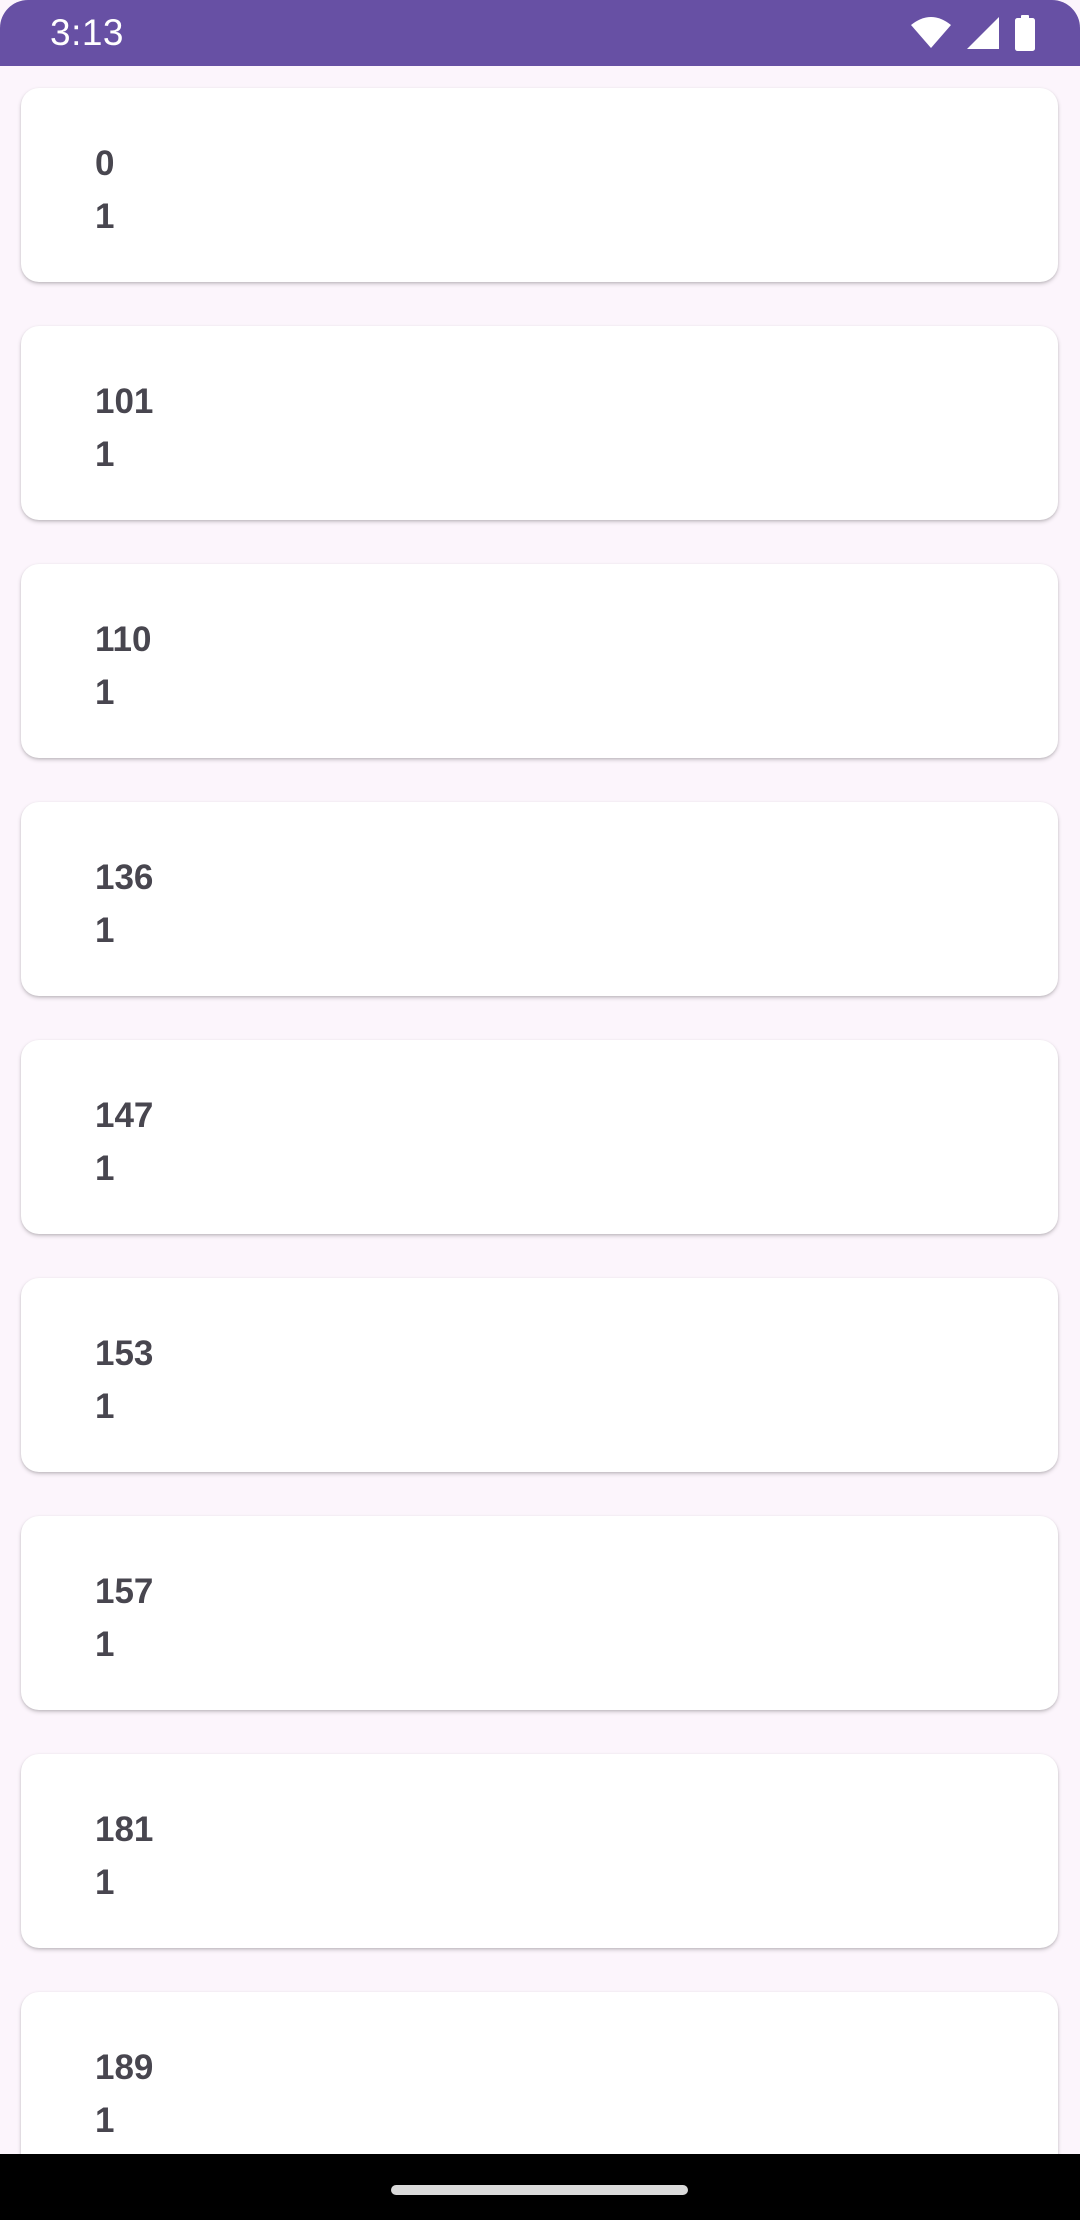 The width and height of the screenshot is (1080, 2220). Describe the element at coordinates (540, 33) in the screenshot. I see `status-bar: 3:13` at that location.